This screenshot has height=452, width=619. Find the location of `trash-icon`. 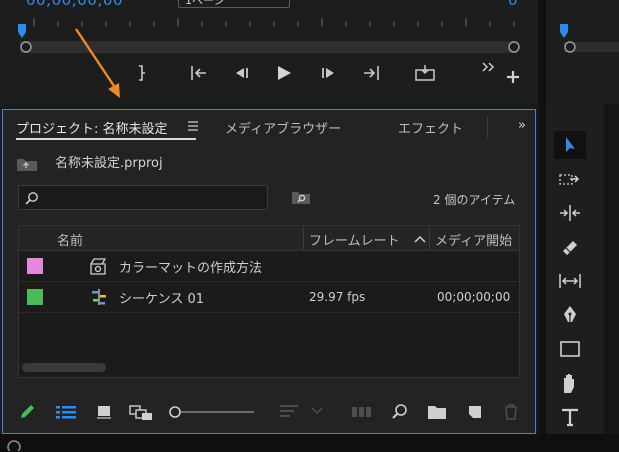

trash-icon is located at coordinates (511, 412).